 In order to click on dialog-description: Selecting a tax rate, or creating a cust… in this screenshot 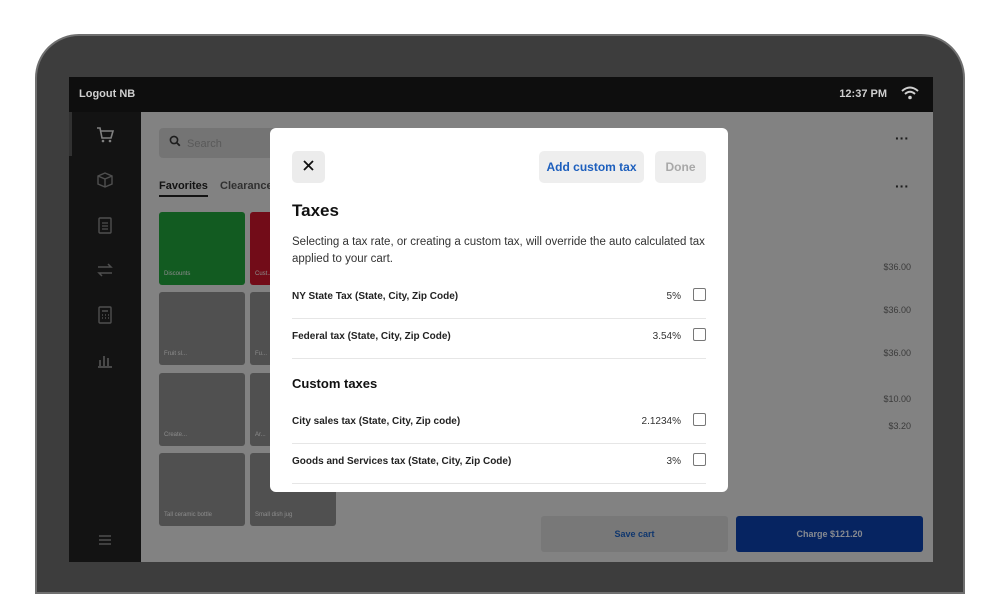, I will do `click(498, 250)`.